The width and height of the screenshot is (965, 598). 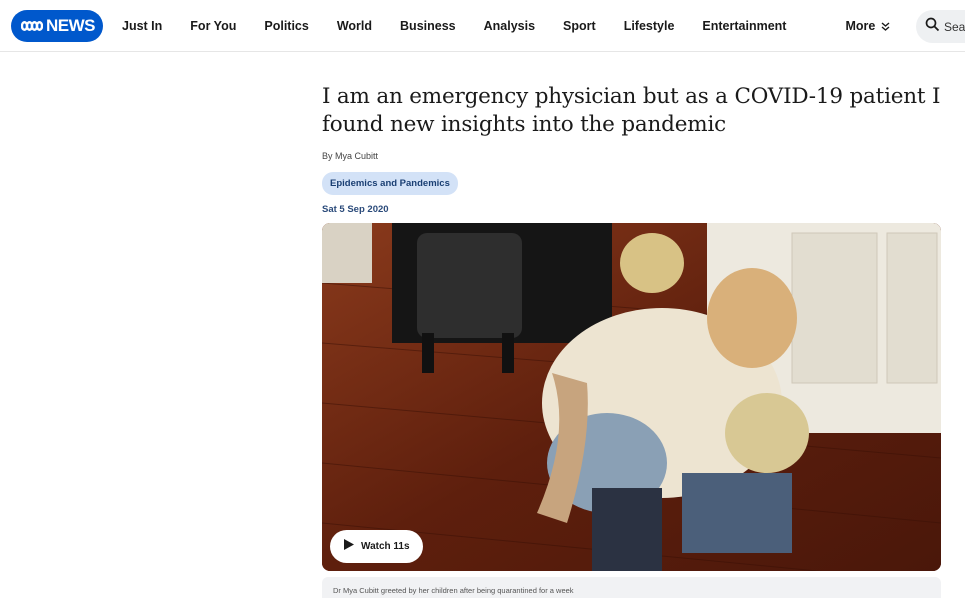 I want to click on search-label: Sea, so click(x=954, y=26).